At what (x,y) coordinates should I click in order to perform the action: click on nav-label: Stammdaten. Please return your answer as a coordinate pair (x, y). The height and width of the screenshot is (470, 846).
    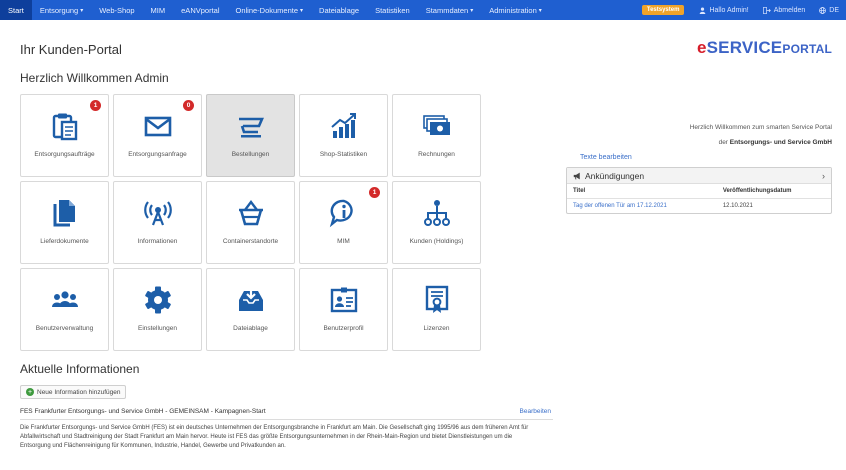
    Looking at the image, I should click on (447, 10).